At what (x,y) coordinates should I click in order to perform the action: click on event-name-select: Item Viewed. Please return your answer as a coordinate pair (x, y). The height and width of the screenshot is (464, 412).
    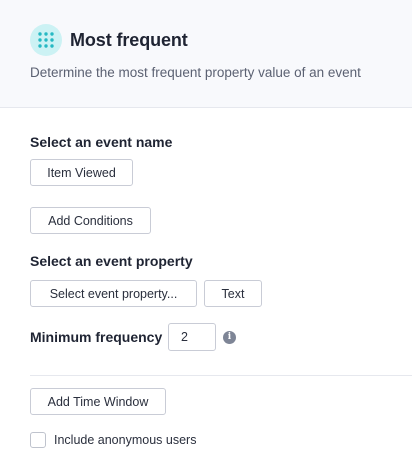
    Looking at the image, I should click on (81, 172).